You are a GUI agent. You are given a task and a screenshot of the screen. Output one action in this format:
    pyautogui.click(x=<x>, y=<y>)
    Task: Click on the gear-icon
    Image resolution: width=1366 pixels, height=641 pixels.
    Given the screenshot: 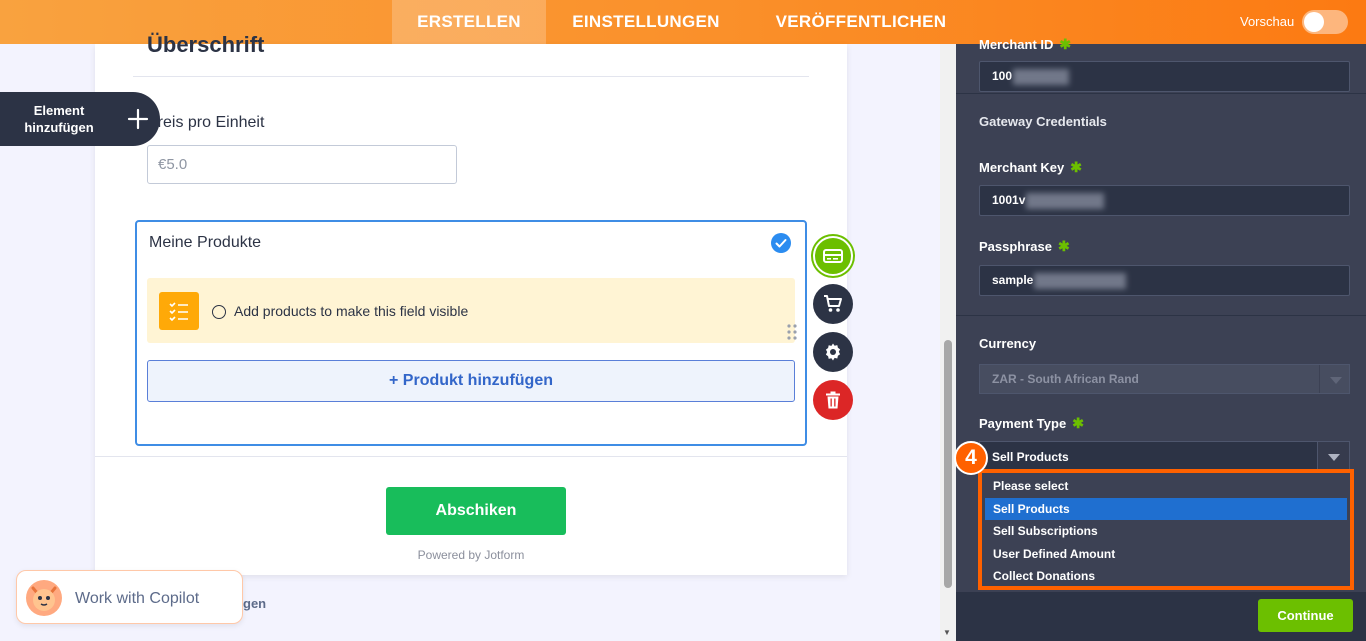 What is the action you would take?
    pyautogui.click(x=833, y=352)
    